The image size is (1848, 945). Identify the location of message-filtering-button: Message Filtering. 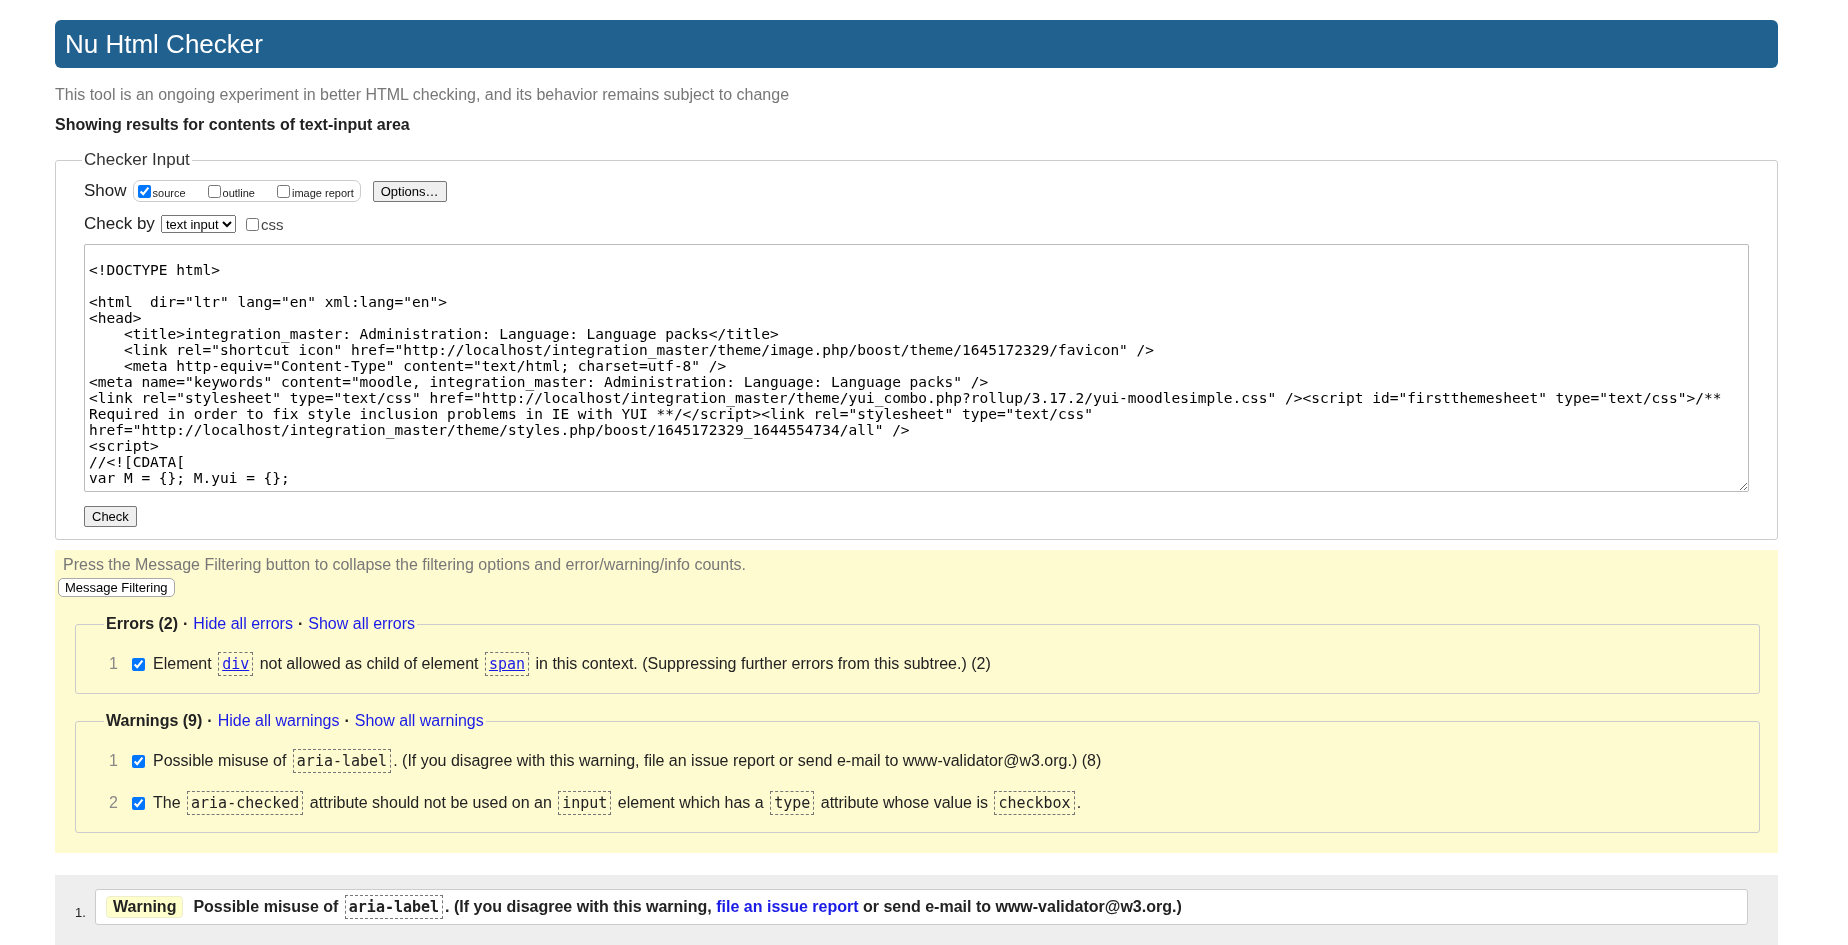
(116, 587).